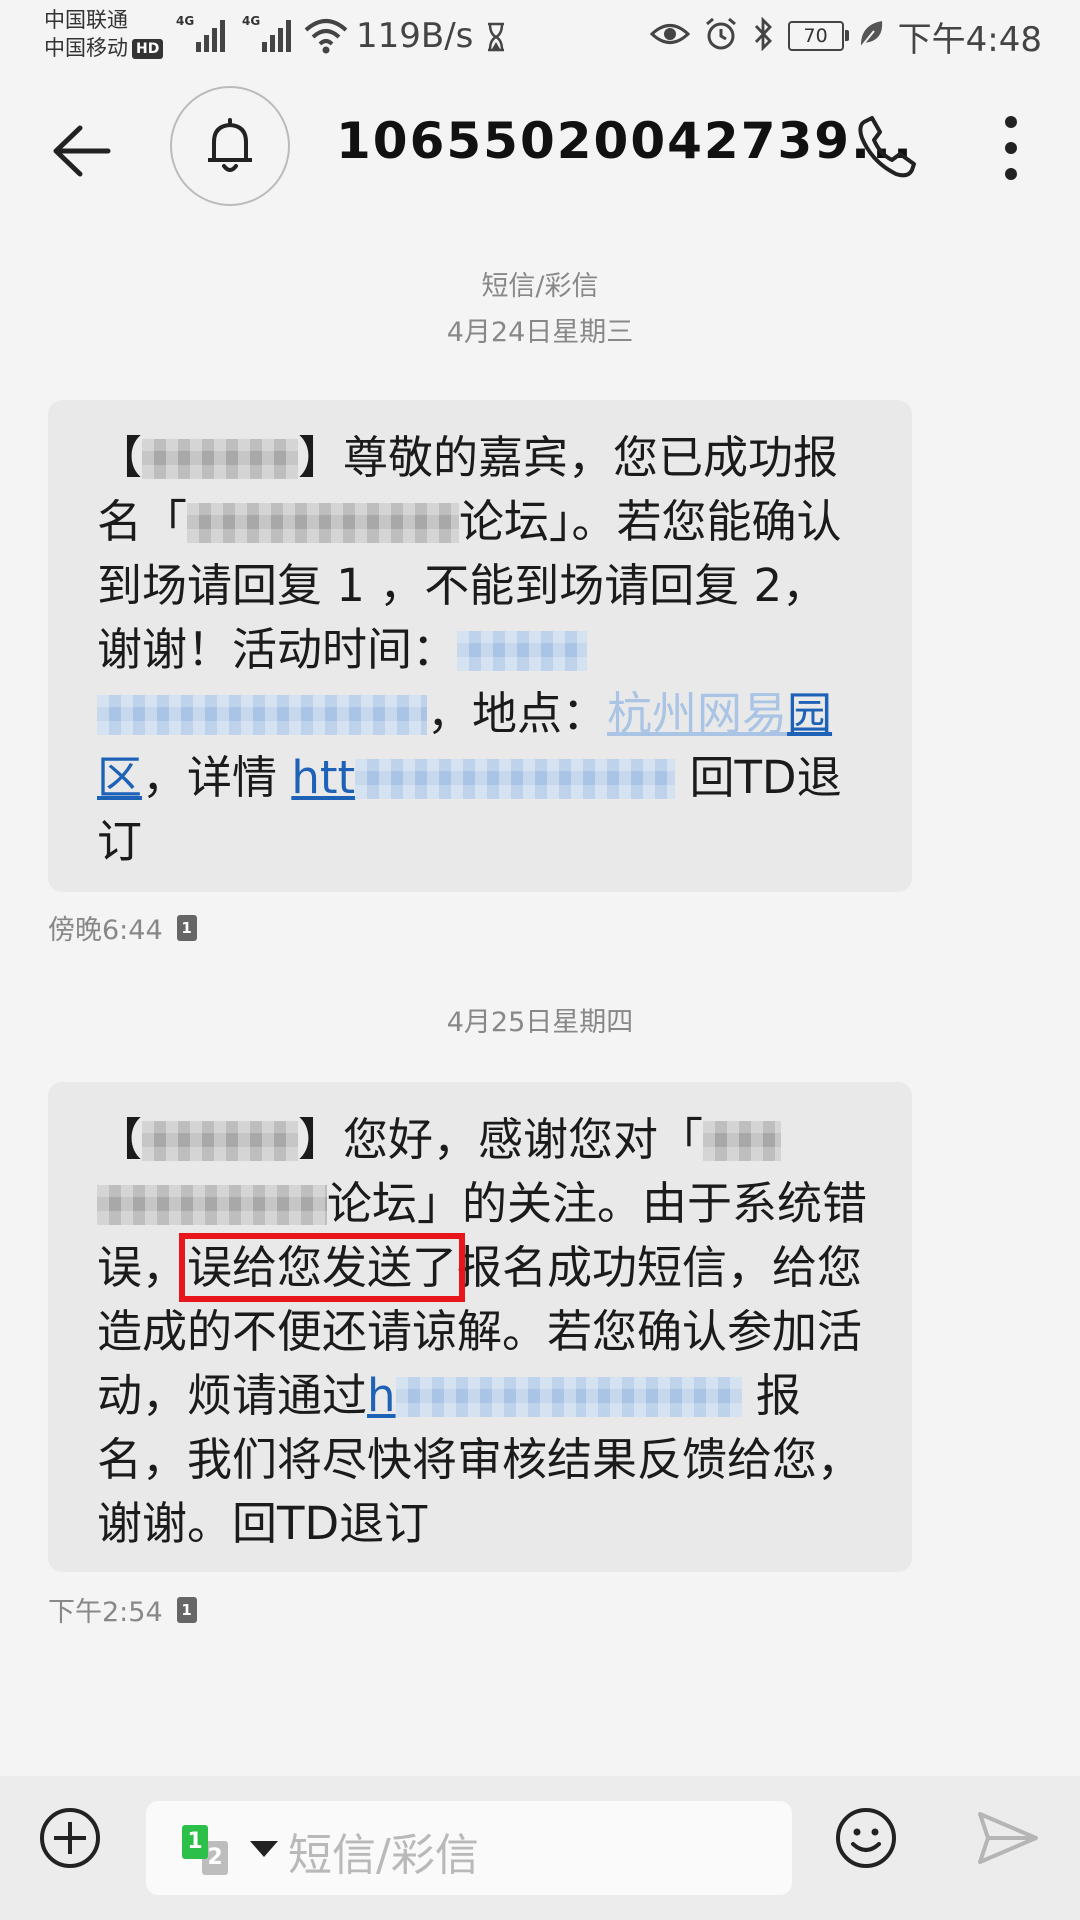  Describe the element at coordinates (105, 1612) in the screenshot. I see `message-time: 下午2:54` at that location.